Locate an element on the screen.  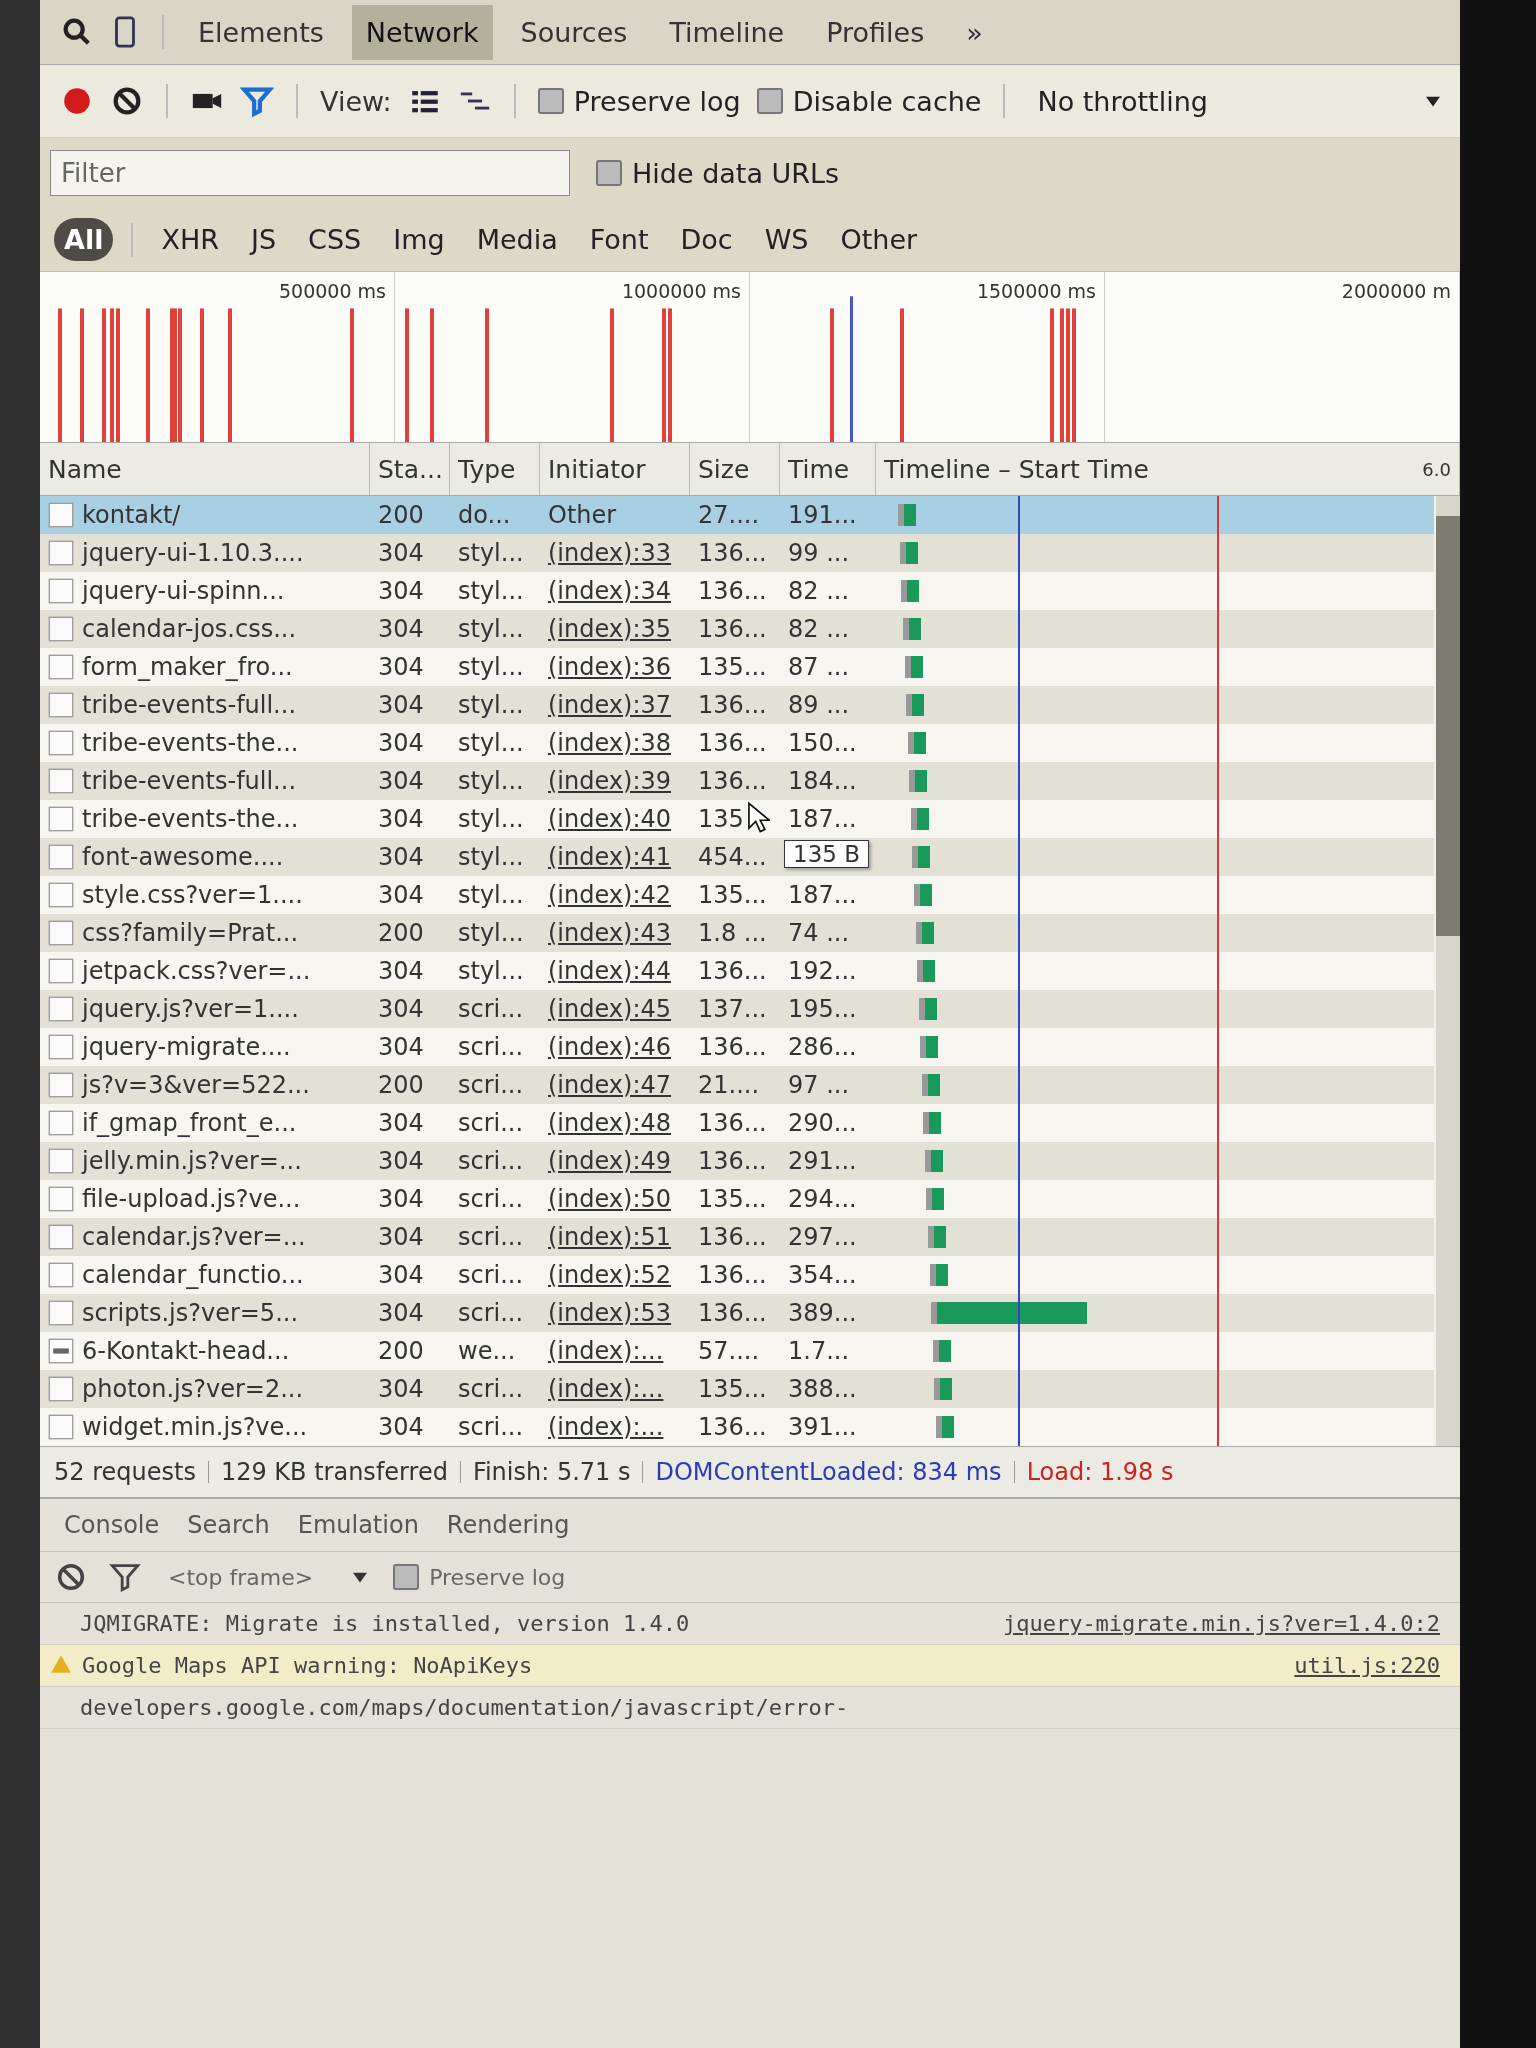
panel-tab: Network is located at coordinates (422, 32).